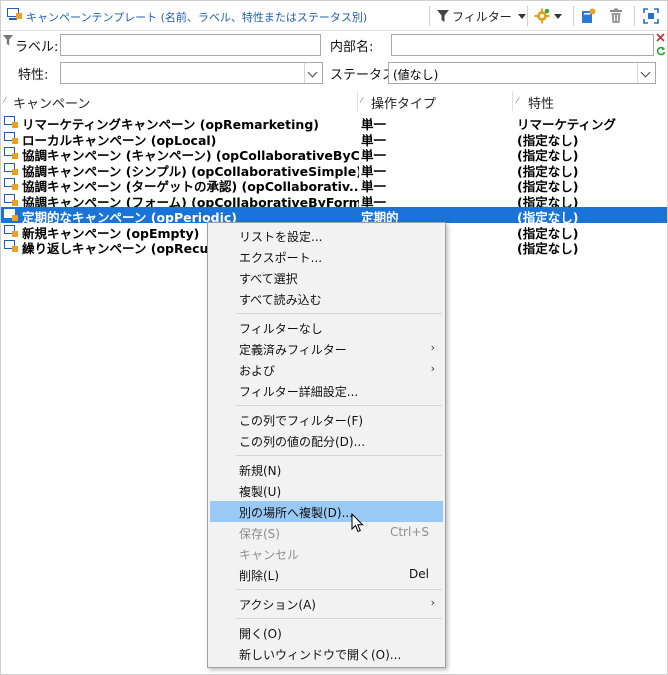 Image resolution: width=668 pixels, height=675 pixels. I want to click on status-select-value: (値なし), so click(416, 75).